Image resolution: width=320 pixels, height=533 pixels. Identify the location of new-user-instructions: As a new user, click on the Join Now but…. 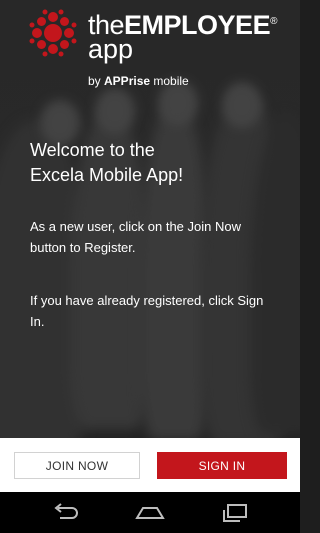
(135, 237).